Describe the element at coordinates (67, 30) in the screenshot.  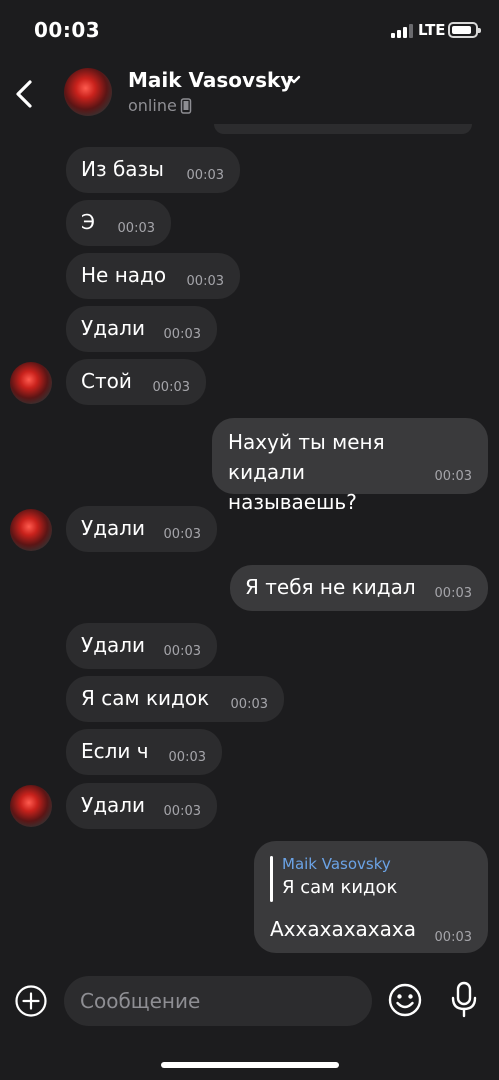
I see `status-time: 00:03` at that location.